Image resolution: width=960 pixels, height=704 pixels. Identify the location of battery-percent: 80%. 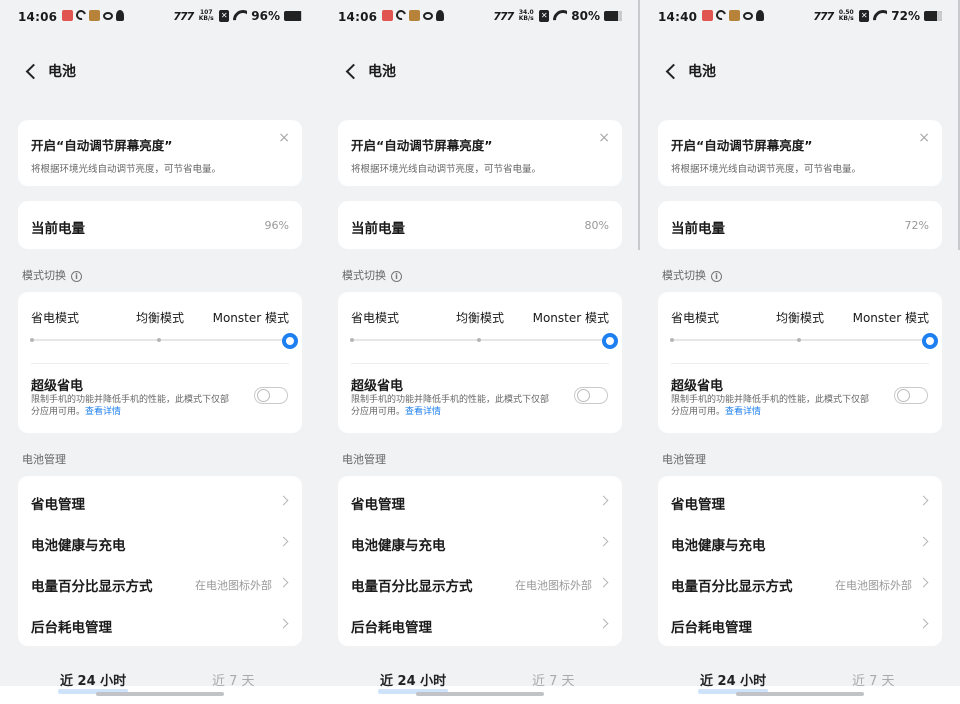
(585, 16).